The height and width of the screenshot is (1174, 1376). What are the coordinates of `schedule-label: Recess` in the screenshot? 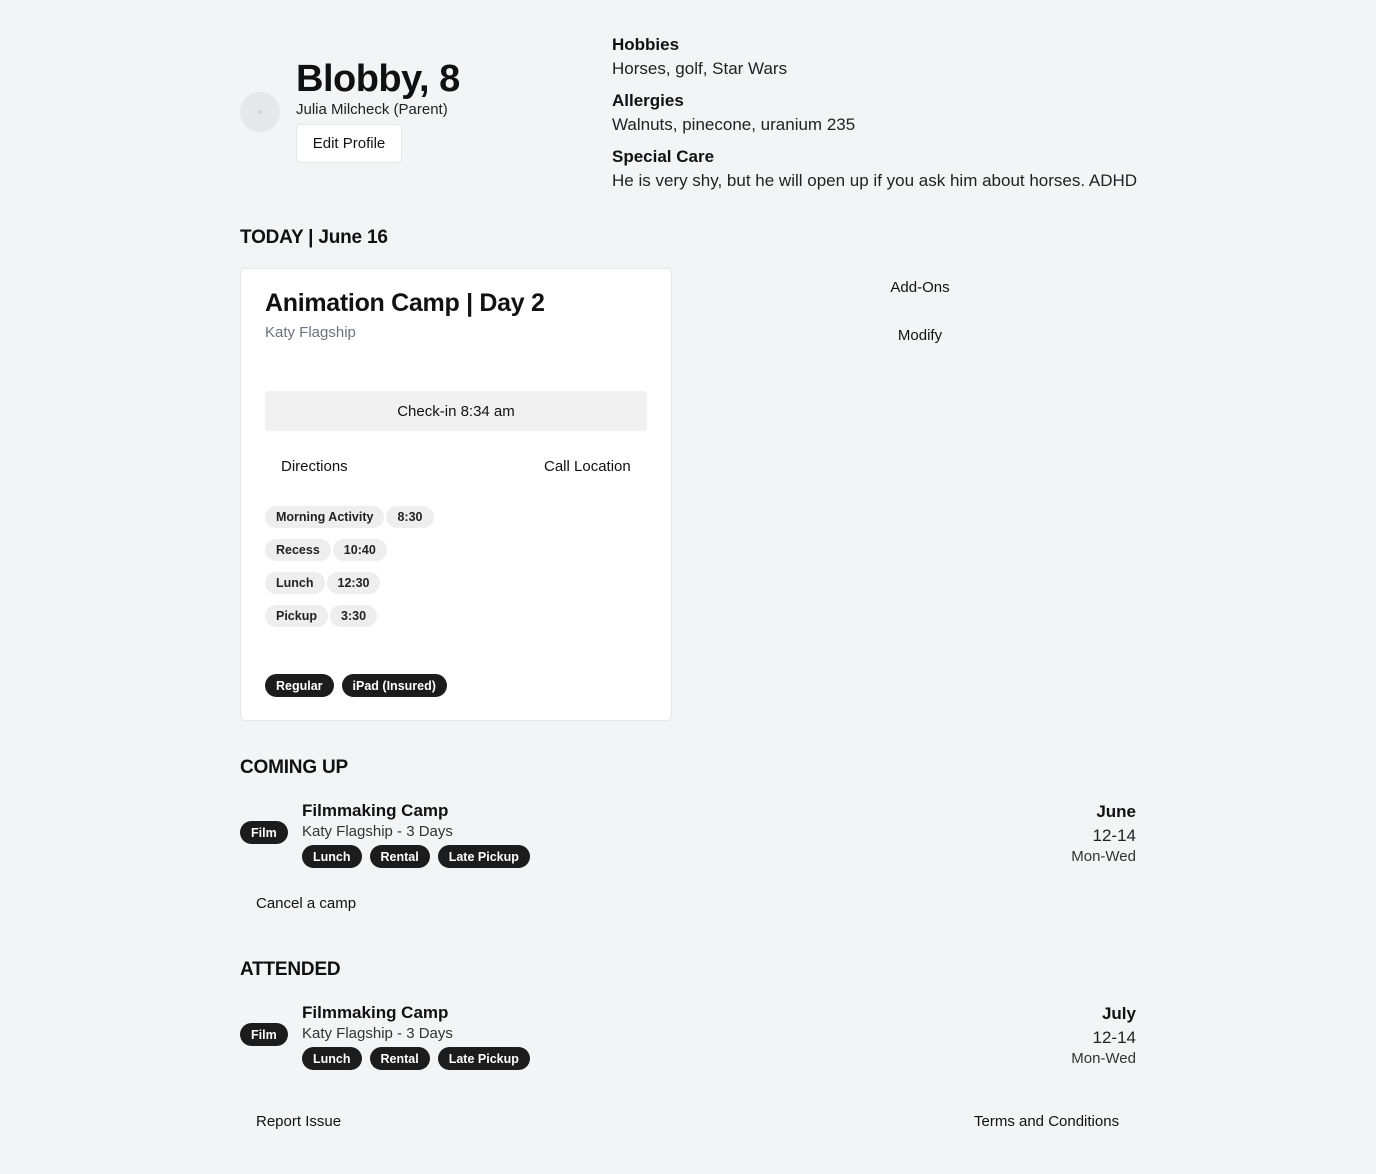 It's located at (298, 550).